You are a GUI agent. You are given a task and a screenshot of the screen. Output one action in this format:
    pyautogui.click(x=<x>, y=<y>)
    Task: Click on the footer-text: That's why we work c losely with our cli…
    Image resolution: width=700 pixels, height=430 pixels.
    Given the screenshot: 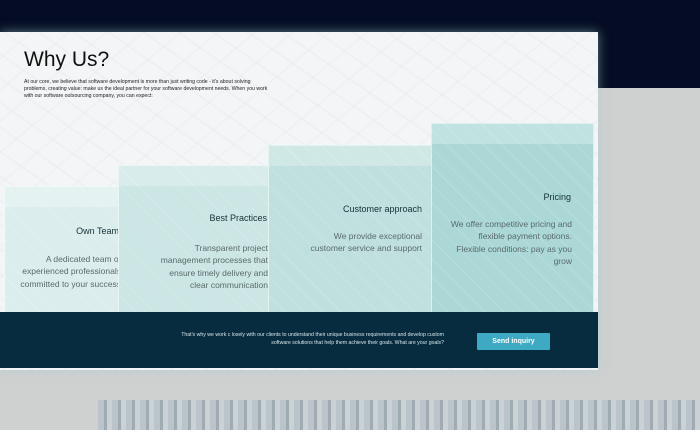 What is the action you would take?
    pyautogui.click(x=312, y=339)
    